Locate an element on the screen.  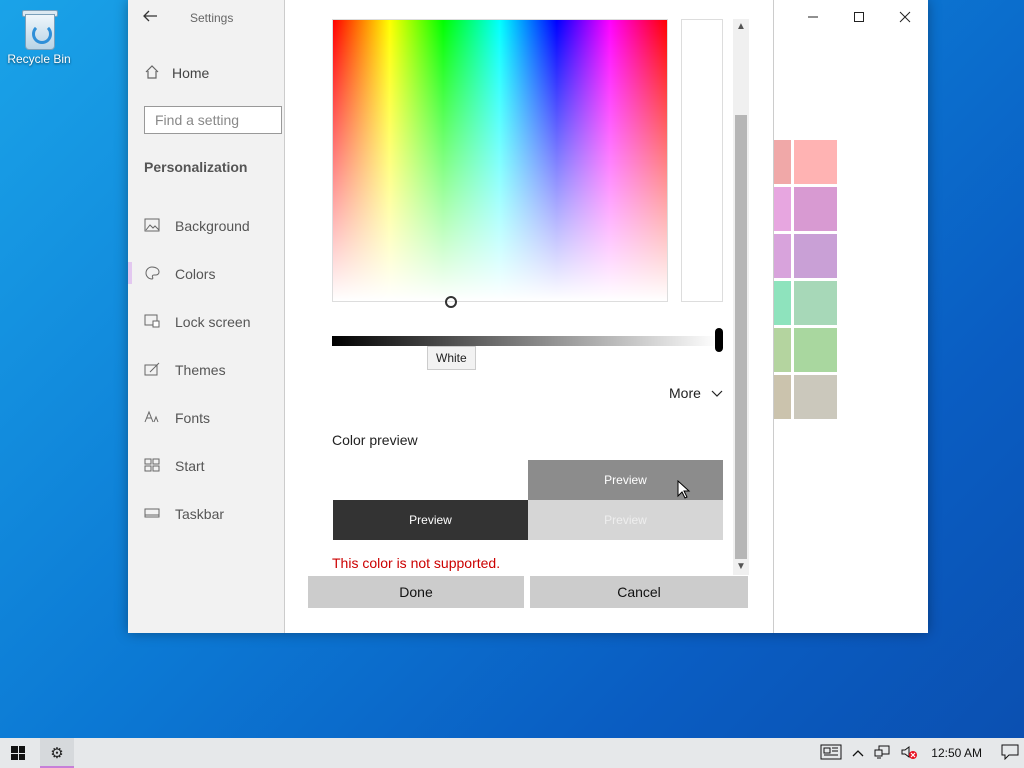
minimize-icon is located at coordinates (813, 17).